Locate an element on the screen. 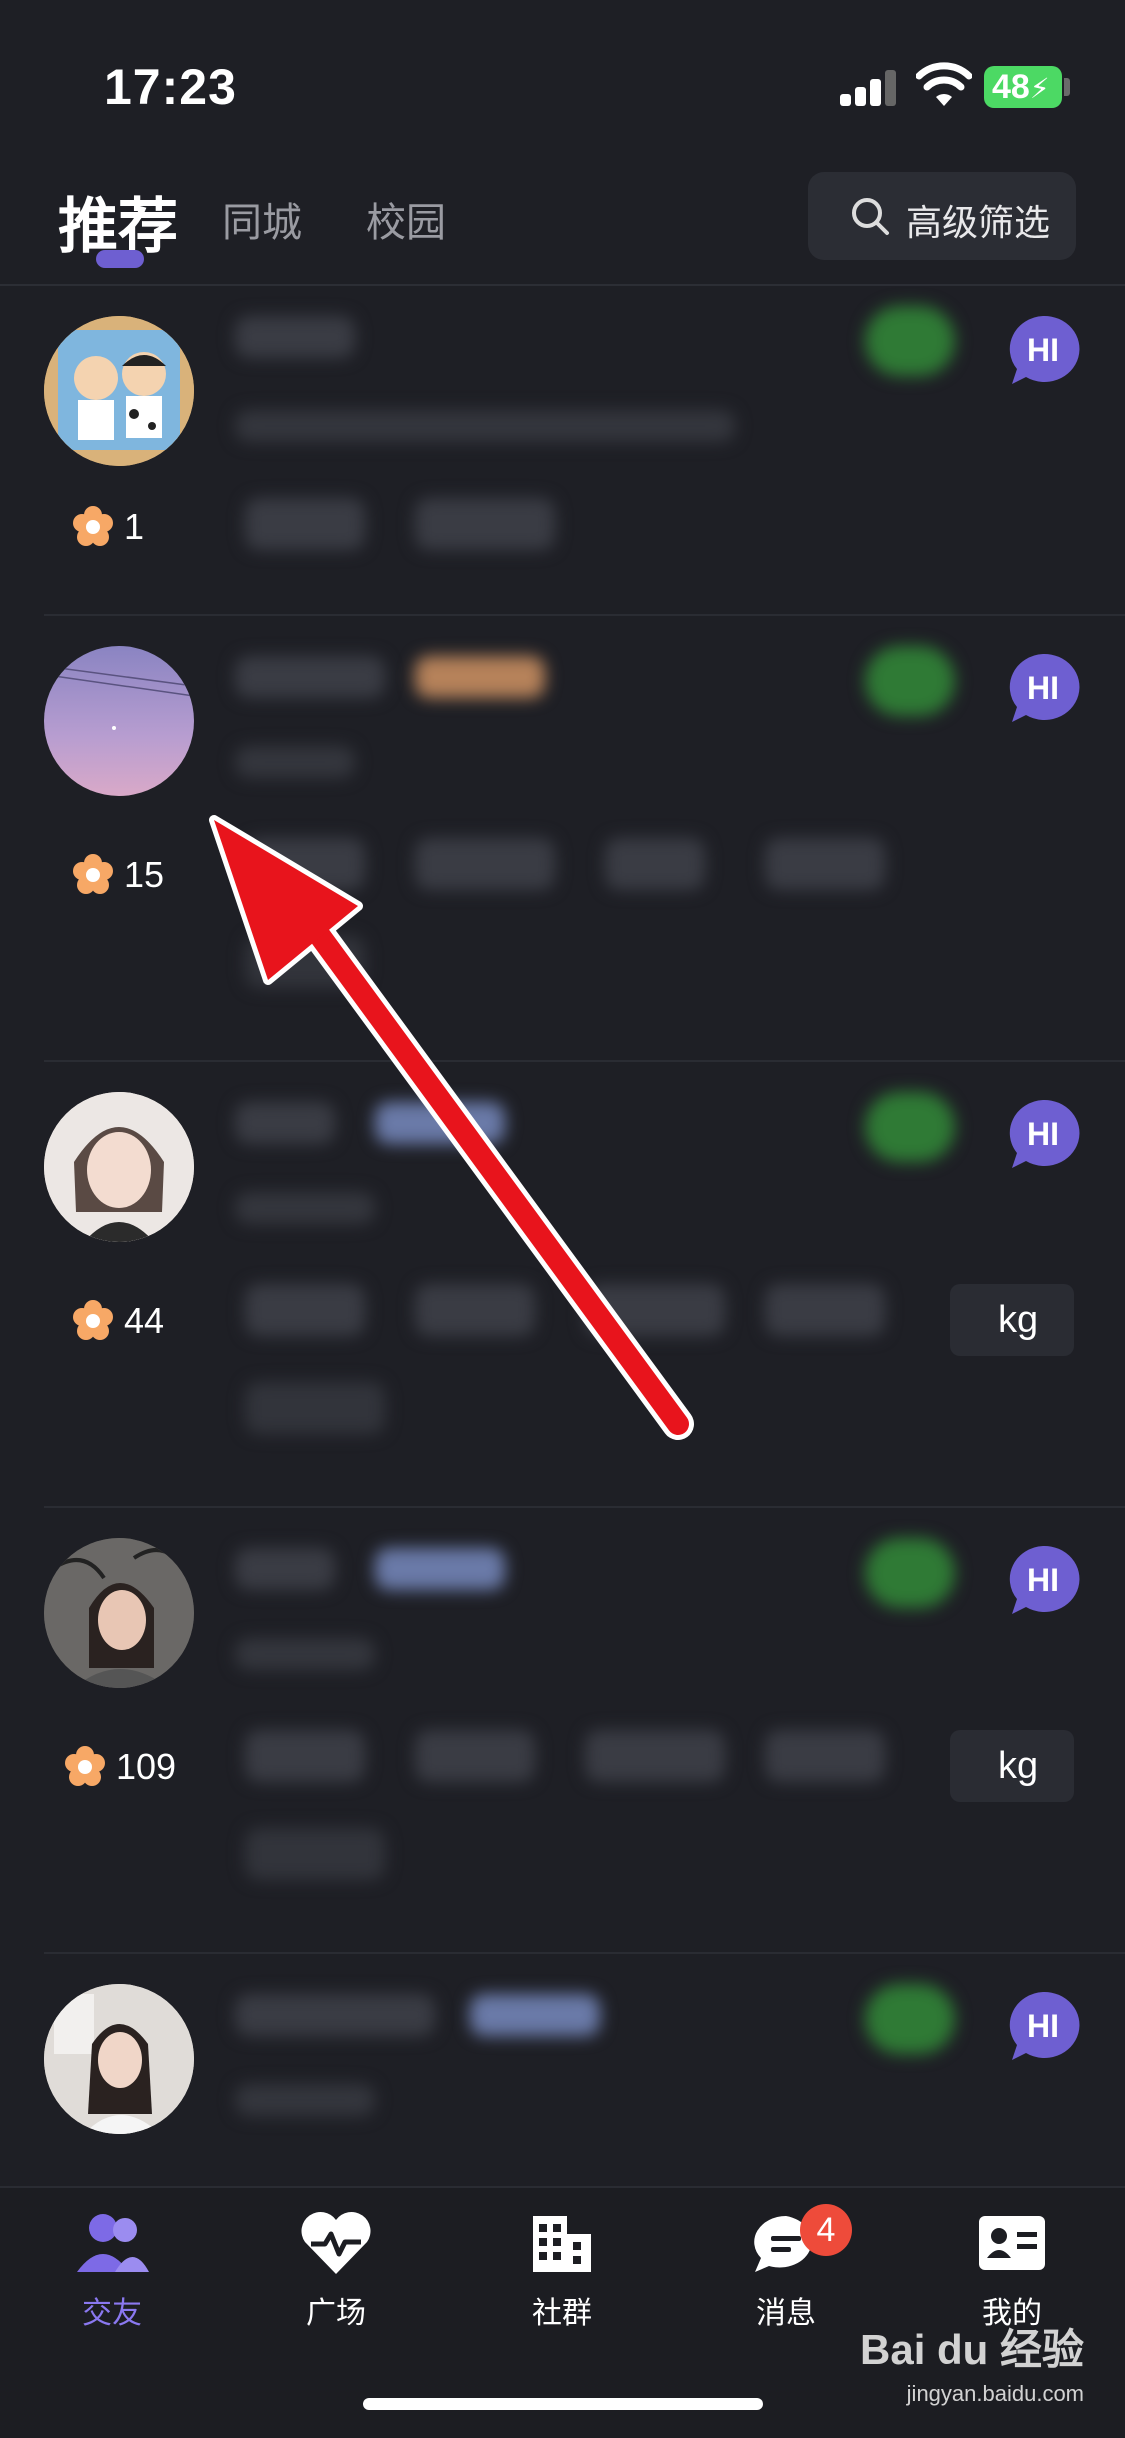 This screenshot has height=2438, width=1125. purple-sky-avatar is located at coordinates (119, 721).